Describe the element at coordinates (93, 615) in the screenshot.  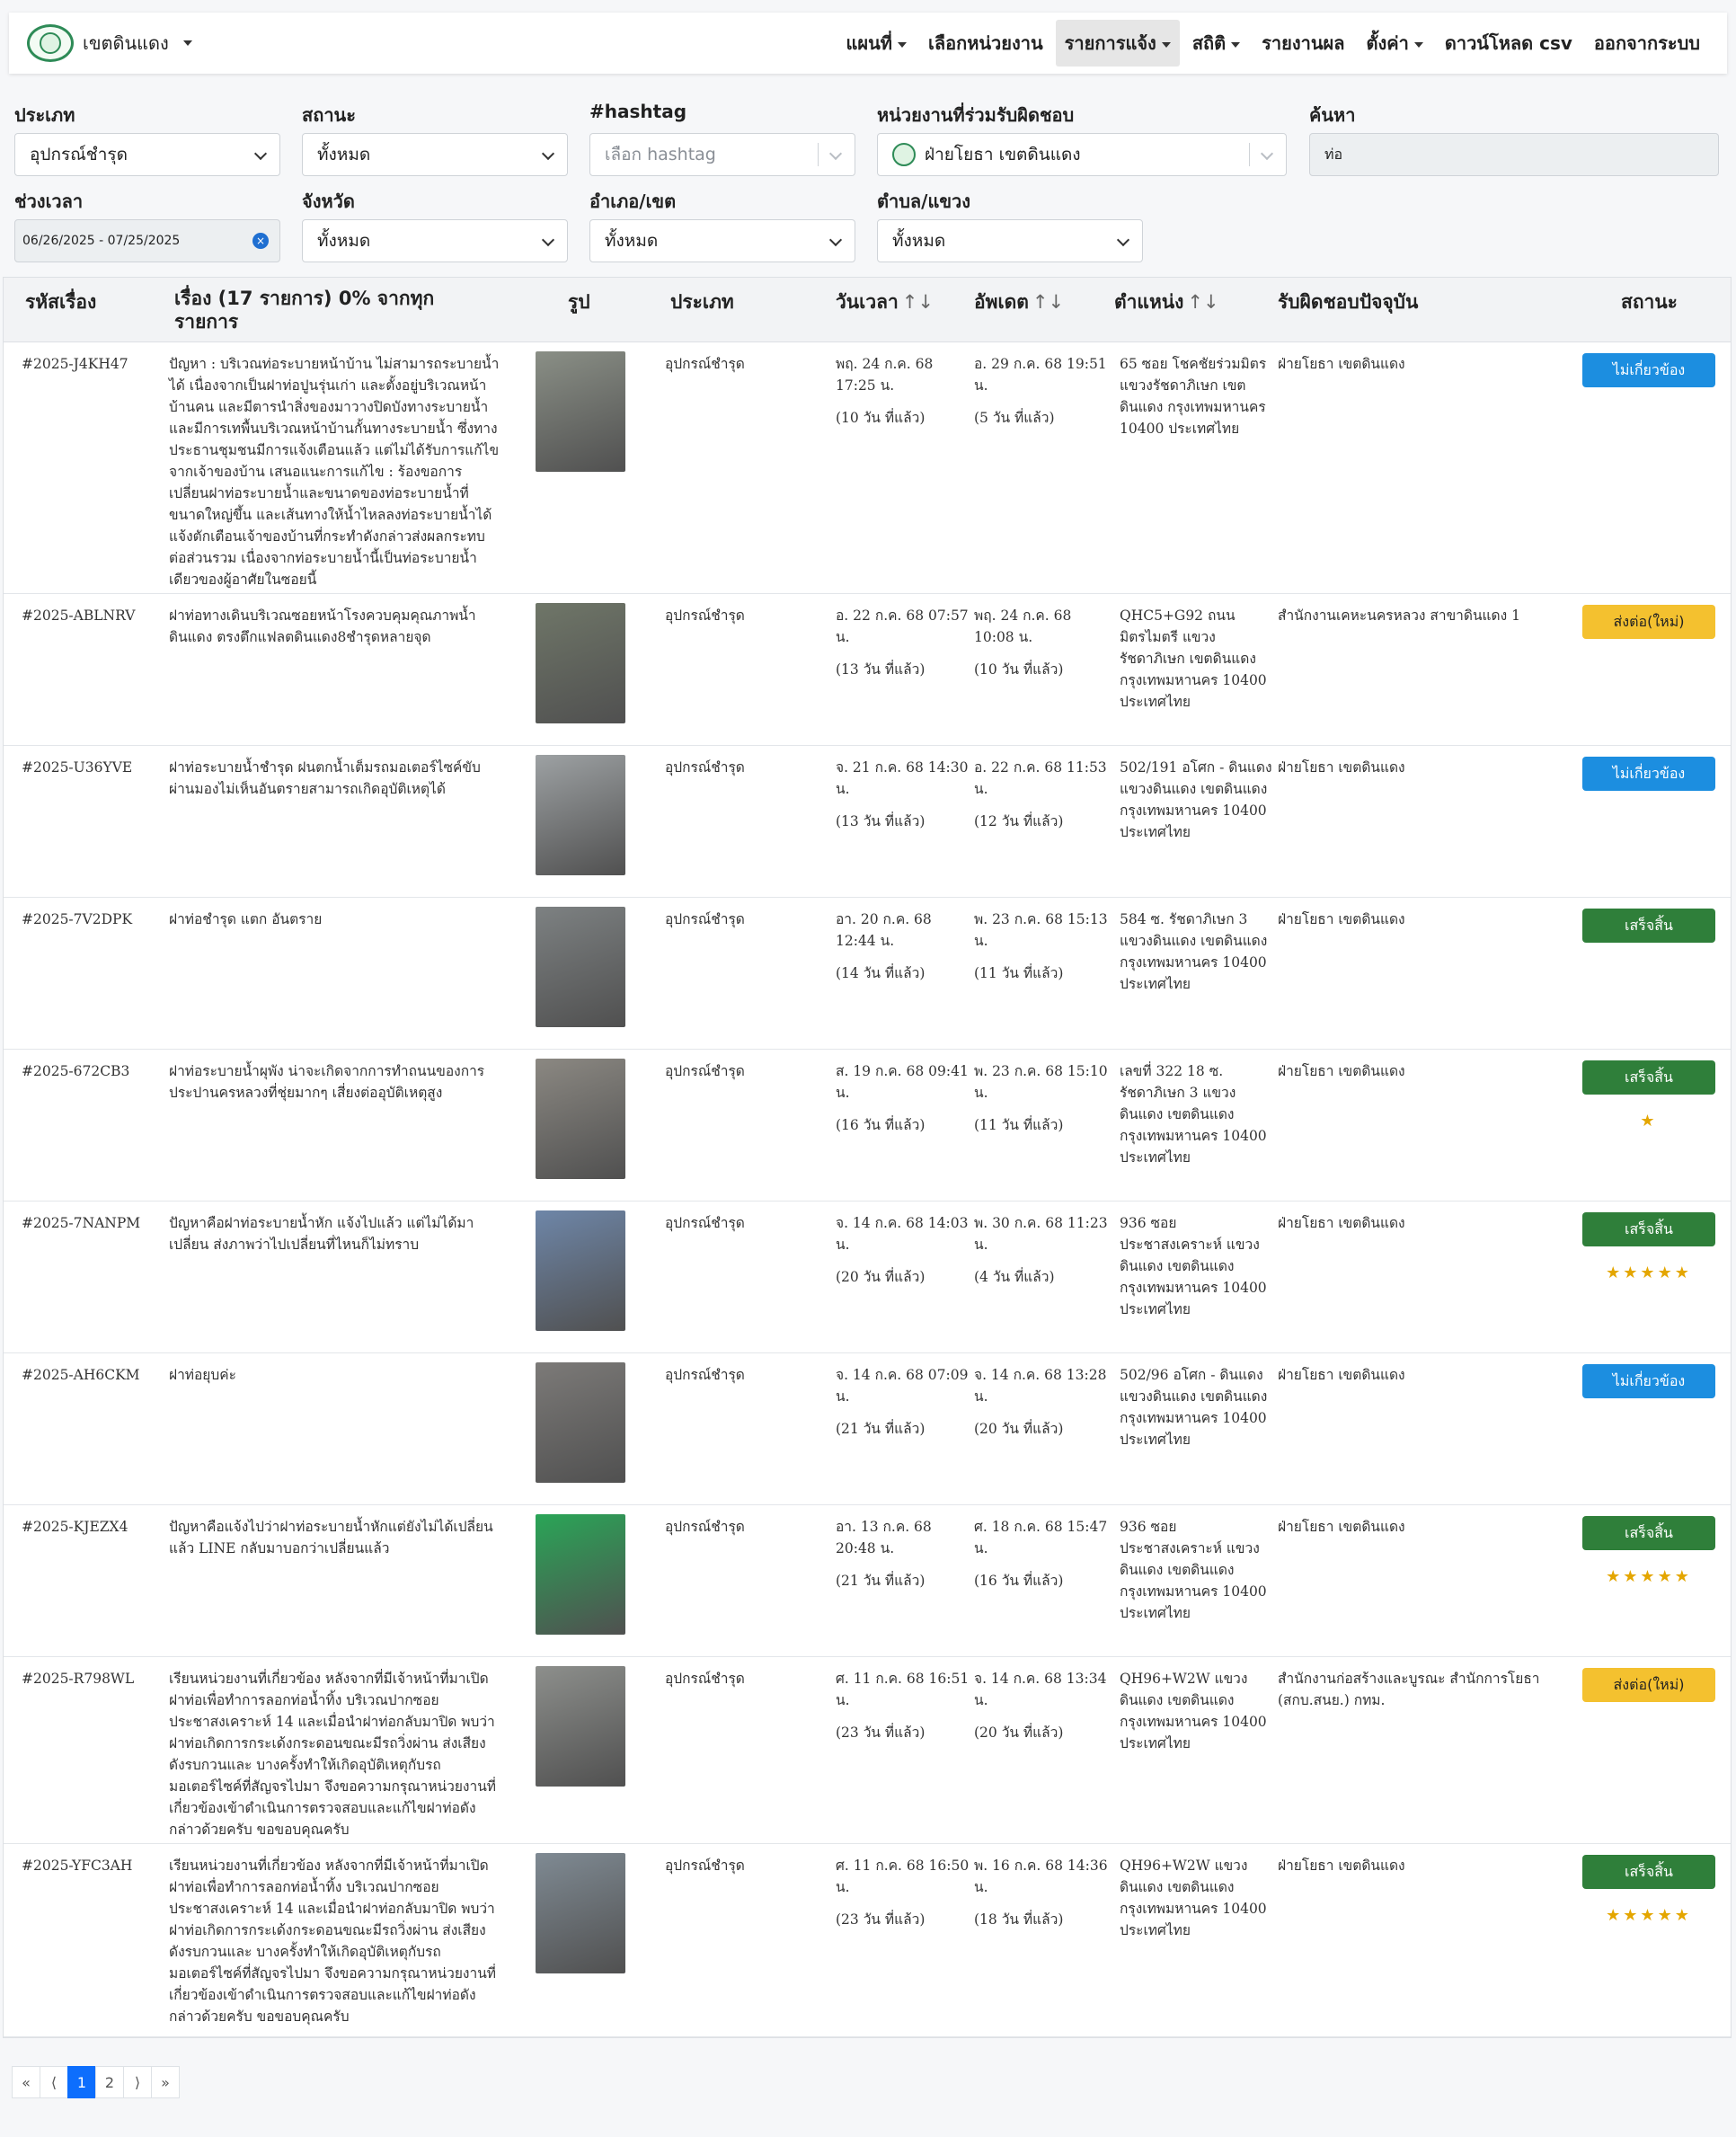
I see `report-id: #2025-ABLNRV` at that location.